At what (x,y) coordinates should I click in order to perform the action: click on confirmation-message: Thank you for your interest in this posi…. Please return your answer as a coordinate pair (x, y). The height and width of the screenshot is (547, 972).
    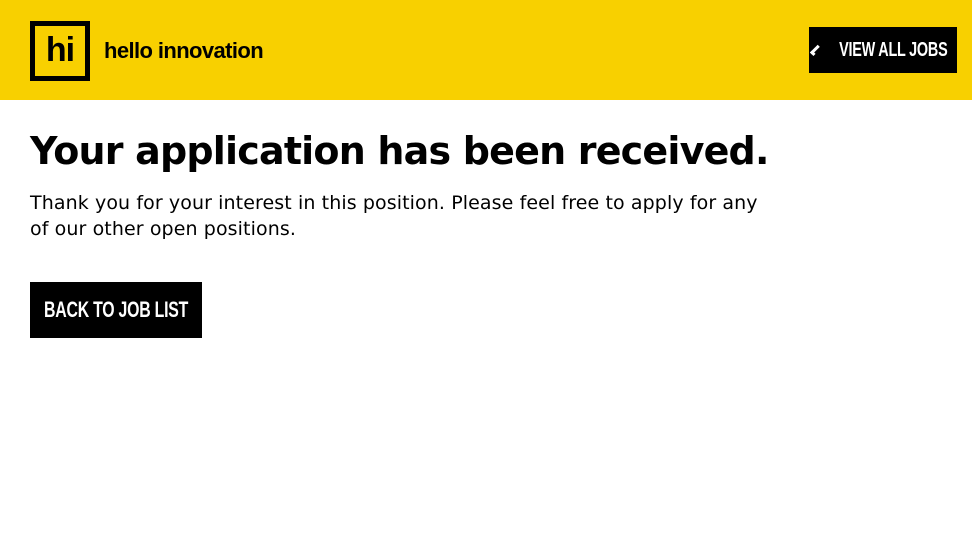
    Looking at the image, I should click on (394, 216).